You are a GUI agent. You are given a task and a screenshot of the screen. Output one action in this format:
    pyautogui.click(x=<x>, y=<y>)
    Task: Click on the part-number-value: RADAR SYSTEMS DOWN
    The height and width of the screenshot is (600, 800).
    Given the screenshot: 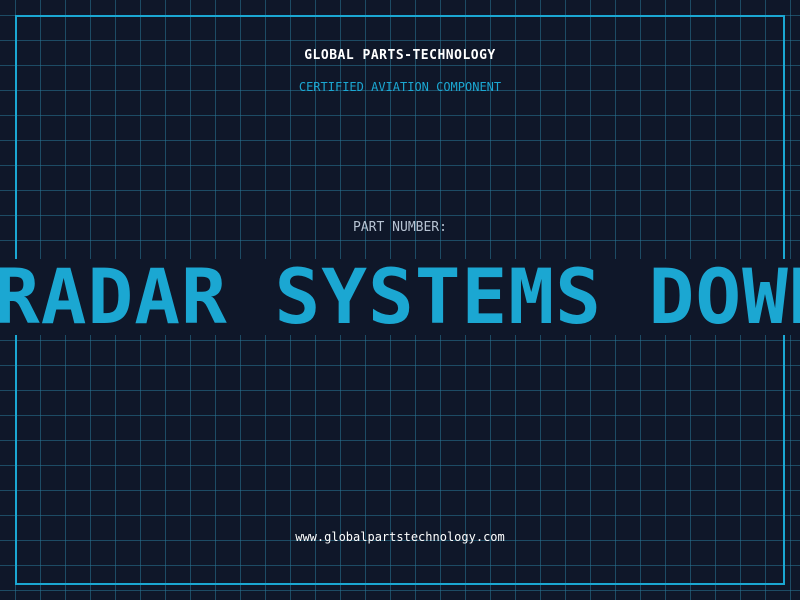 What is the action you would take?
    pyautogui.click(x=400, y=297)
    